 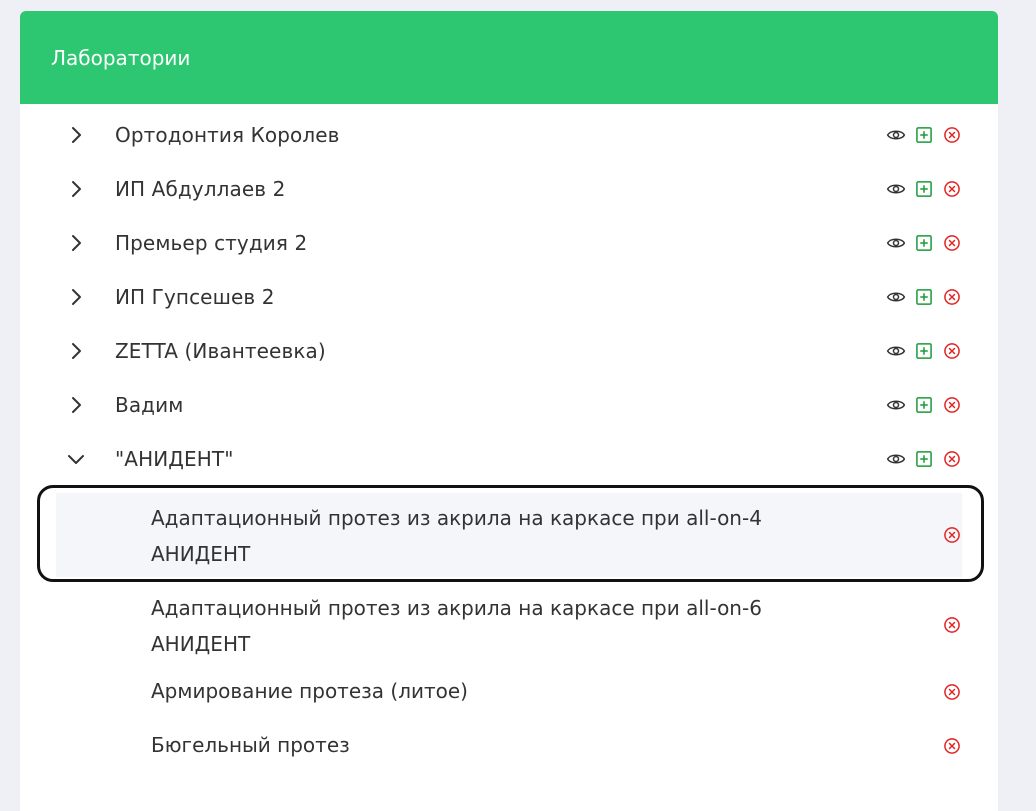 I want to click on lab-row: Ортодонтия Королев, so click(x=509, y=135).